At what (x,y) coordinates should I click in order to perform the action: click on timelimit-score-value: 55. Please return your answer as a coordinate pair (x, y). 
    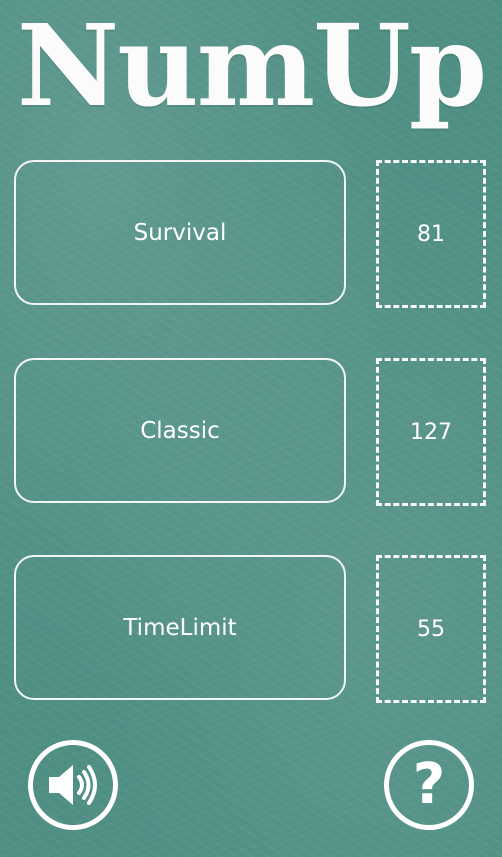
    Looking at the image, I should click on (431, 629).